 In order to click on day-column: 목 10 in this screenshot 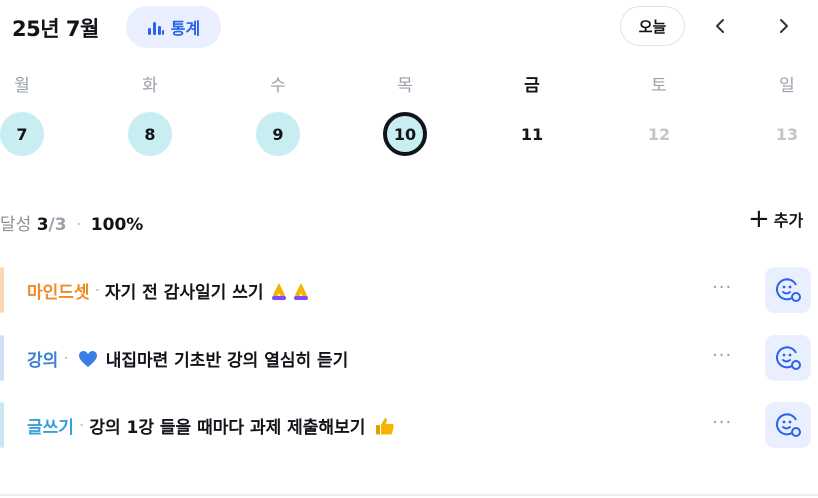, I will do `click(405, 114)`.